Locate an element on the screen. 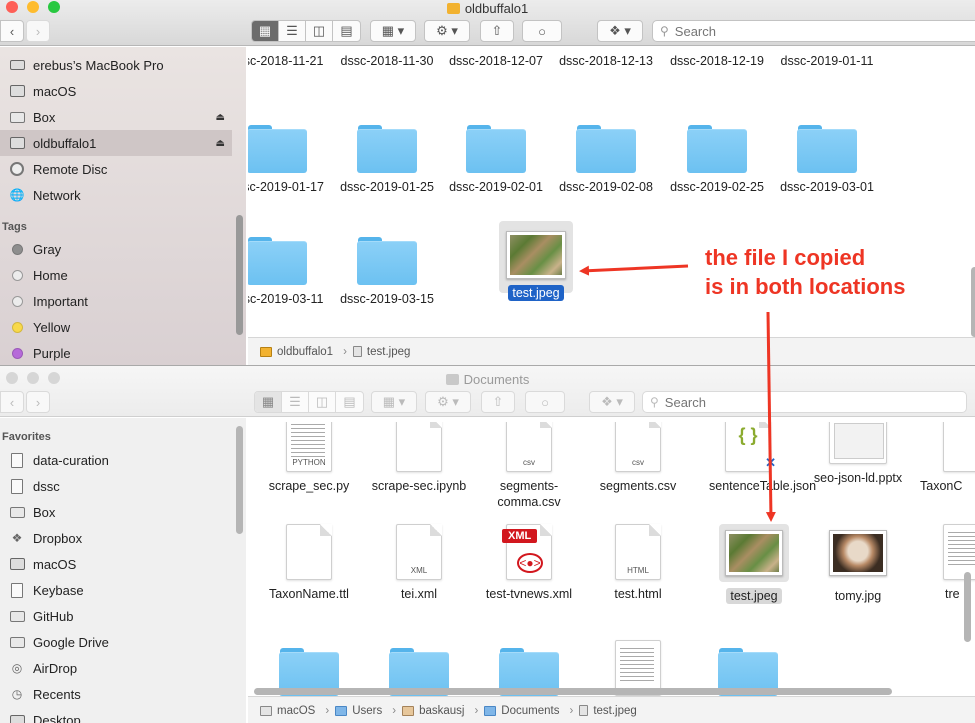 Image resolution: width=975 pixels, height=723 pixels. sidebar-tag-yellow: Yellow is located at coordinates (116, 327).